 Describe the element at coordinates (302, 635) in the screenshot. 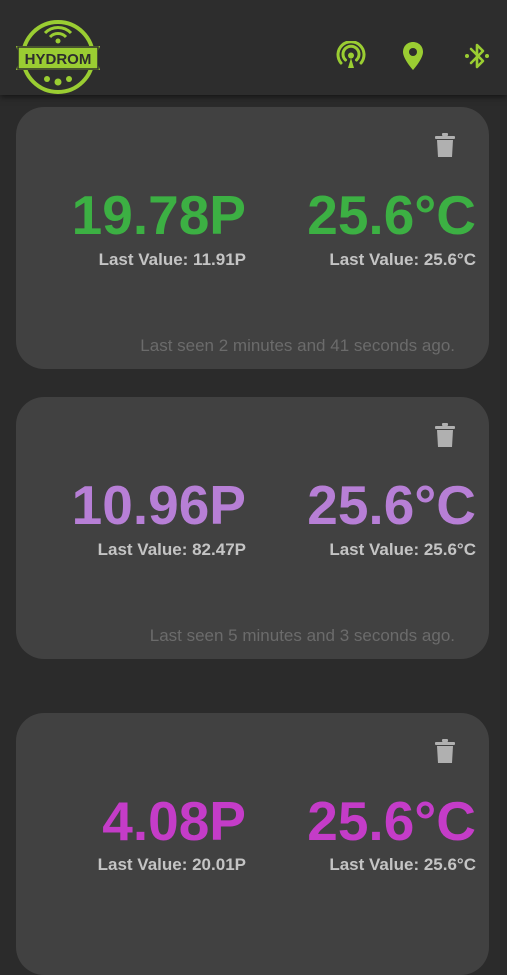

I see `last-seen-text: Last seen 5 minutes and 3 seconds ago.` at that location.